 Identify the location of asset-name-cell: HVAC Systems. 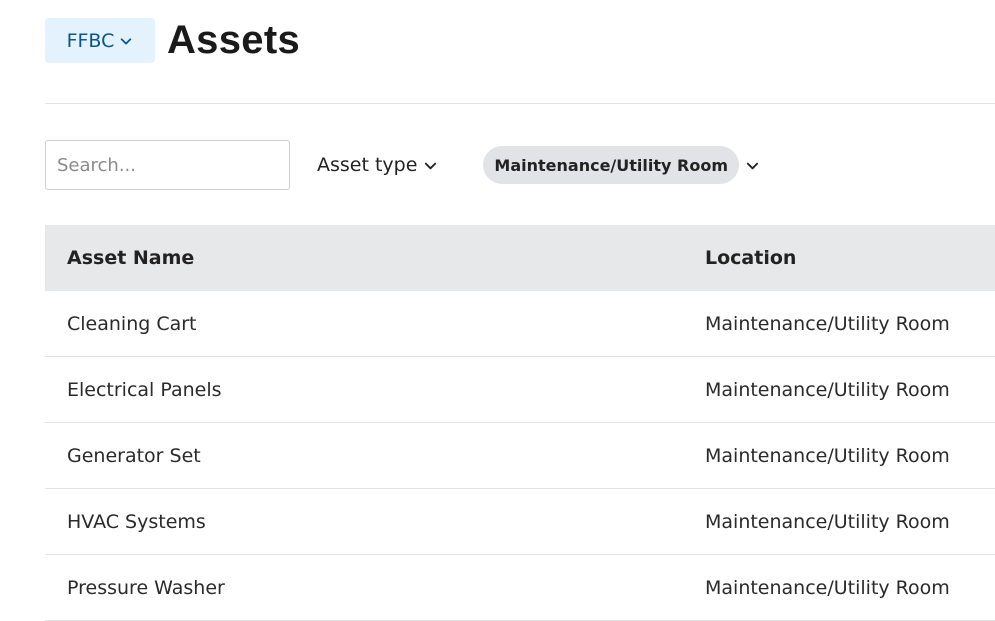
(136, 521).